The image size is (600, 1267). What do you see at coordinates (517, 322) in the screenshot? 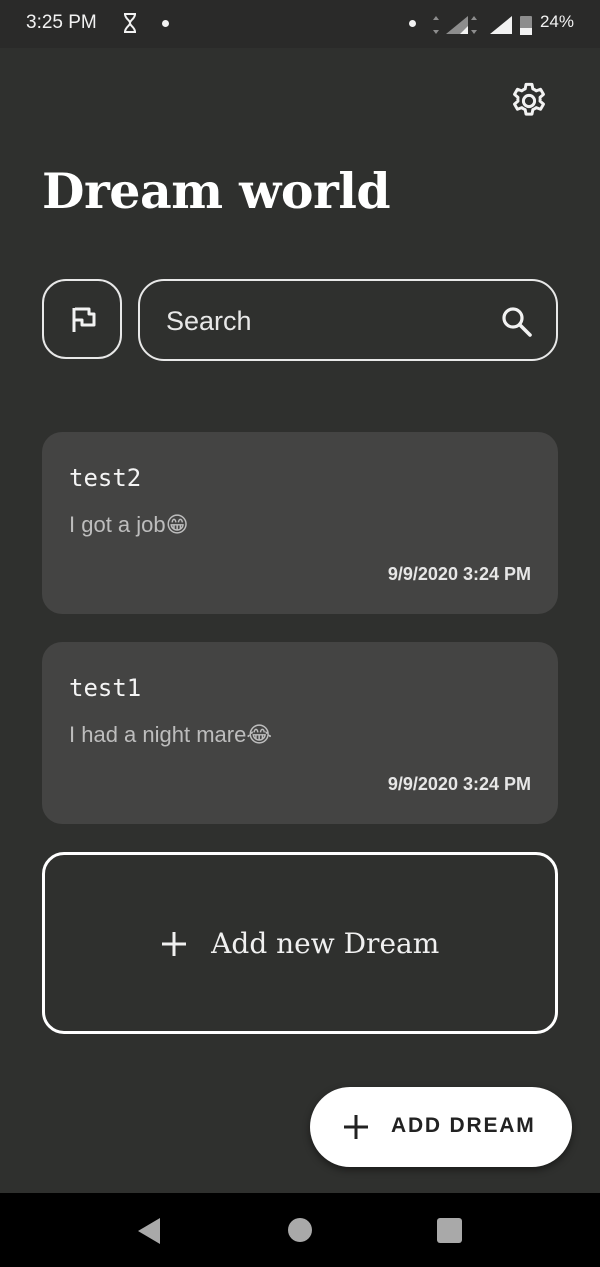
I see `search-icon` at bounding box center [517, 322].